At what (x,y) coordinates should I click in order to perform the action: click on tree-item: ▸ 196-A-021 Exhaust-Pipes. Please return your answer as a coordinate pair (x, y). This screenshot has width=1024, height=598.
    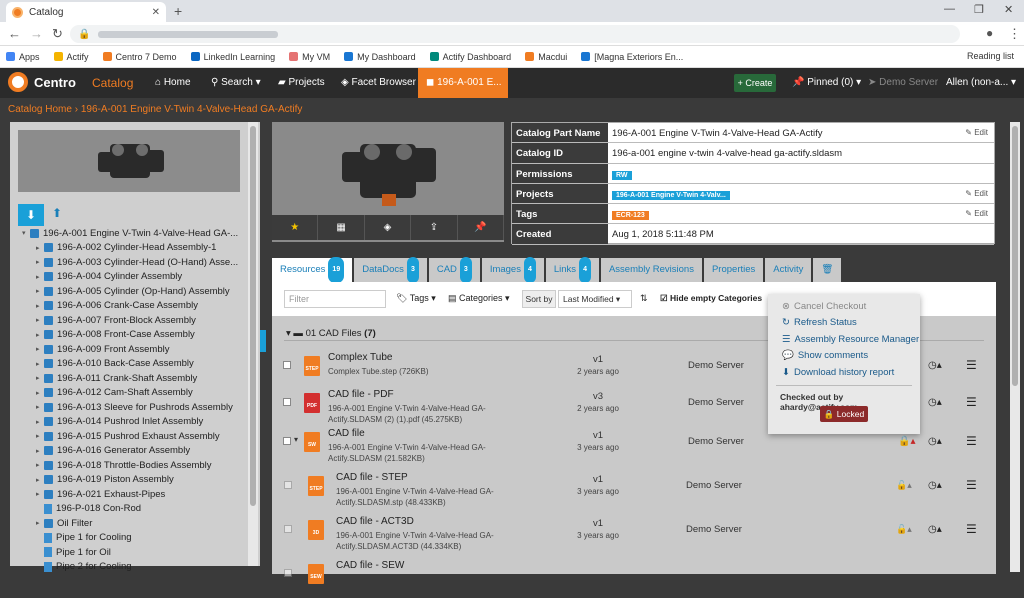
    Looking at the image, I should click on (136, 494).